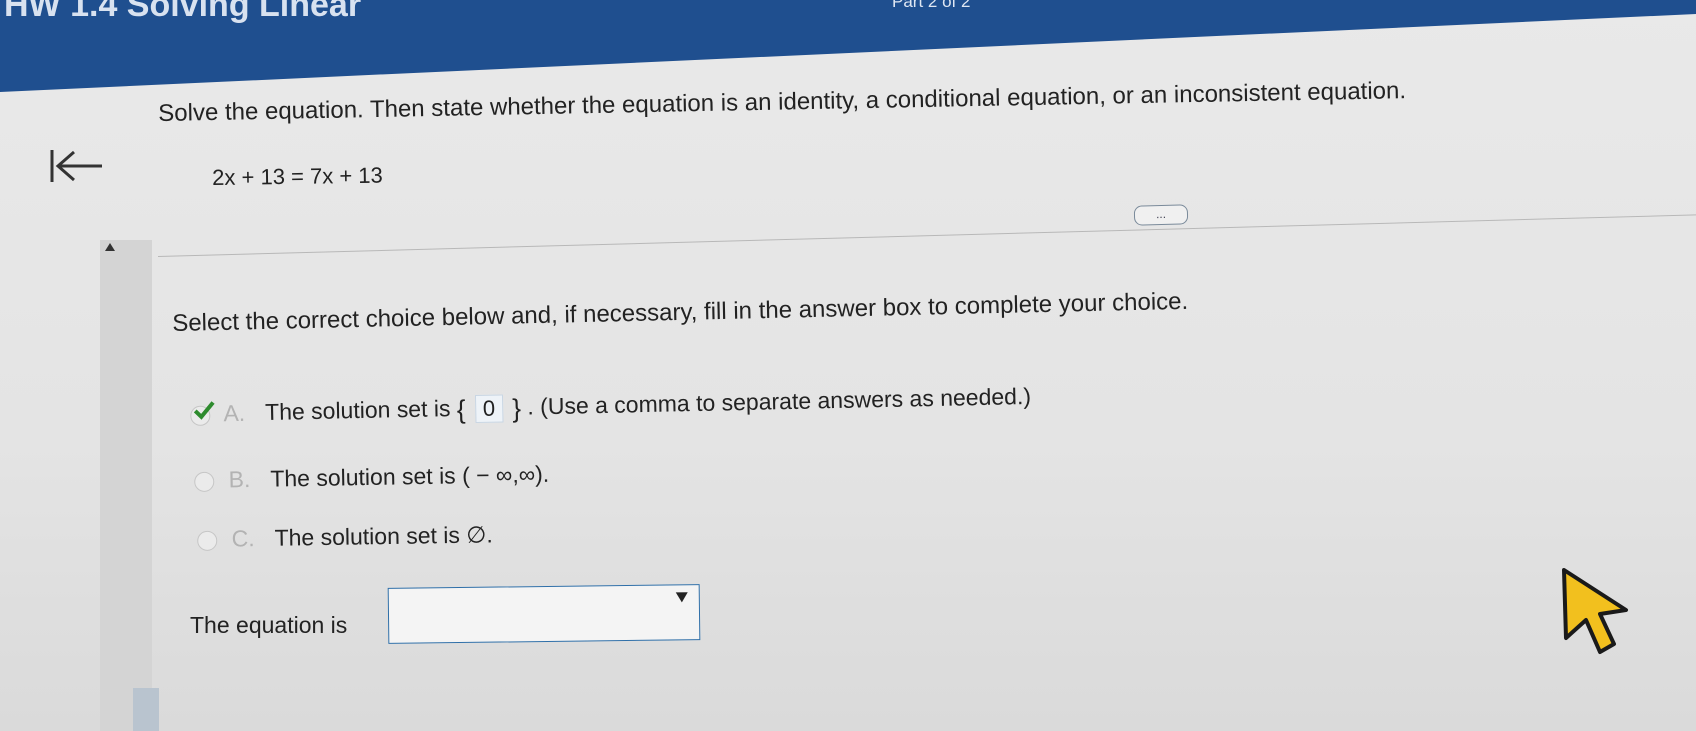 Image resolution: width=1696 pixels, height=731 pixels. What do you see at coordinates (410, 476) in the screenshot?
I see `choice-text: The solution set is ( − ∞,∞).` at bounding box center [410, 476].